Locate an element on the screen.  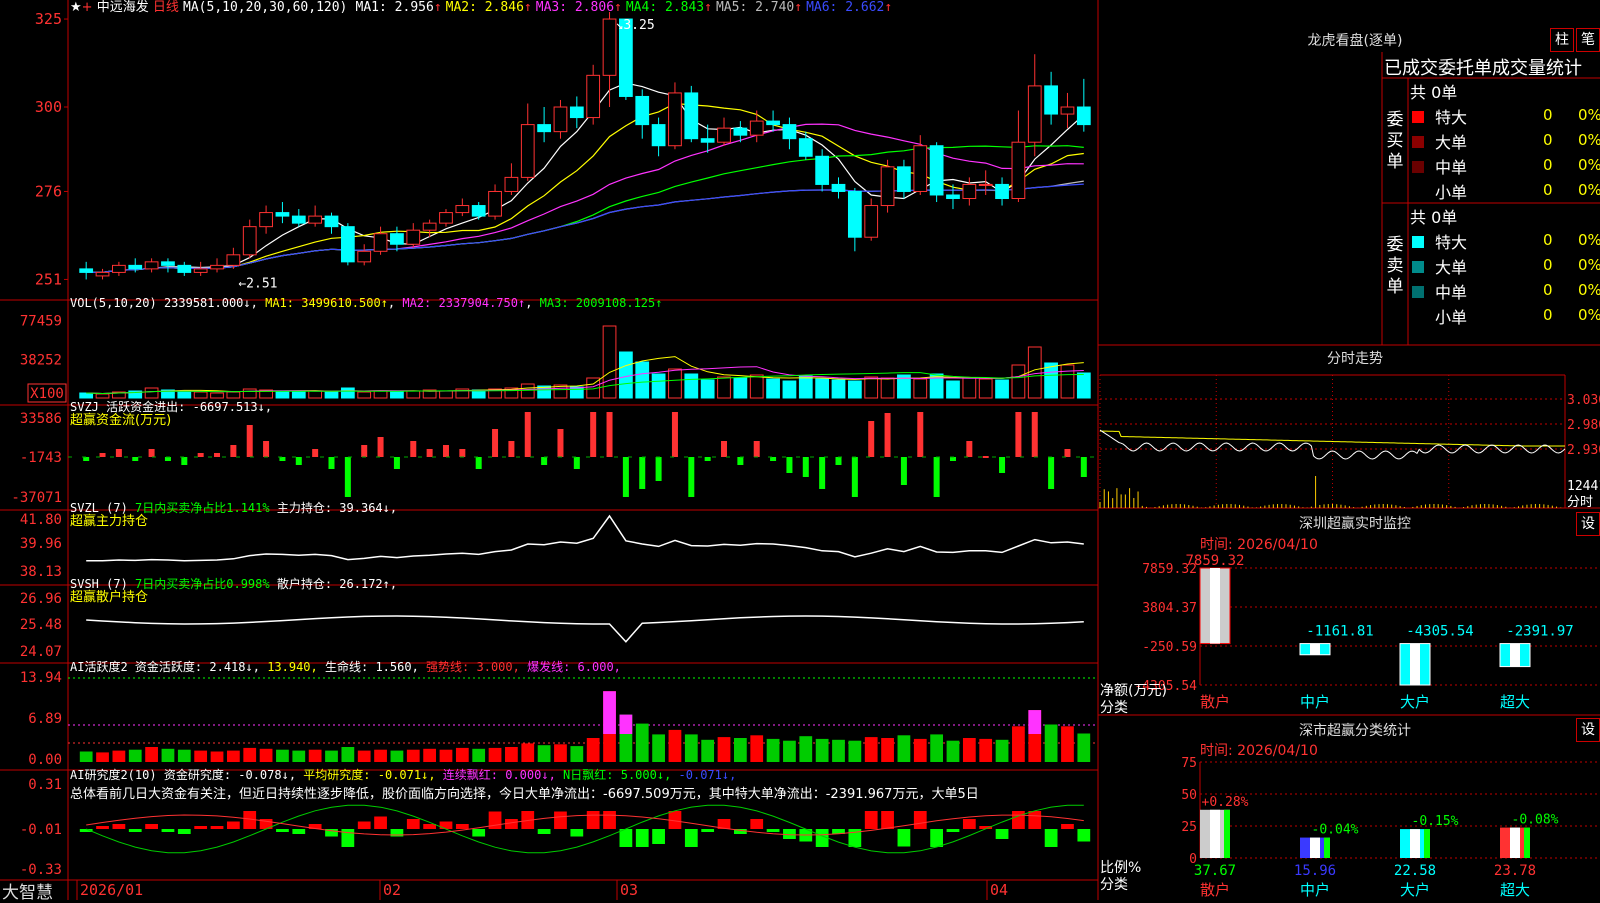
svzj-sub: 超赢资金流(万元) is located at coordinates (121, 420).